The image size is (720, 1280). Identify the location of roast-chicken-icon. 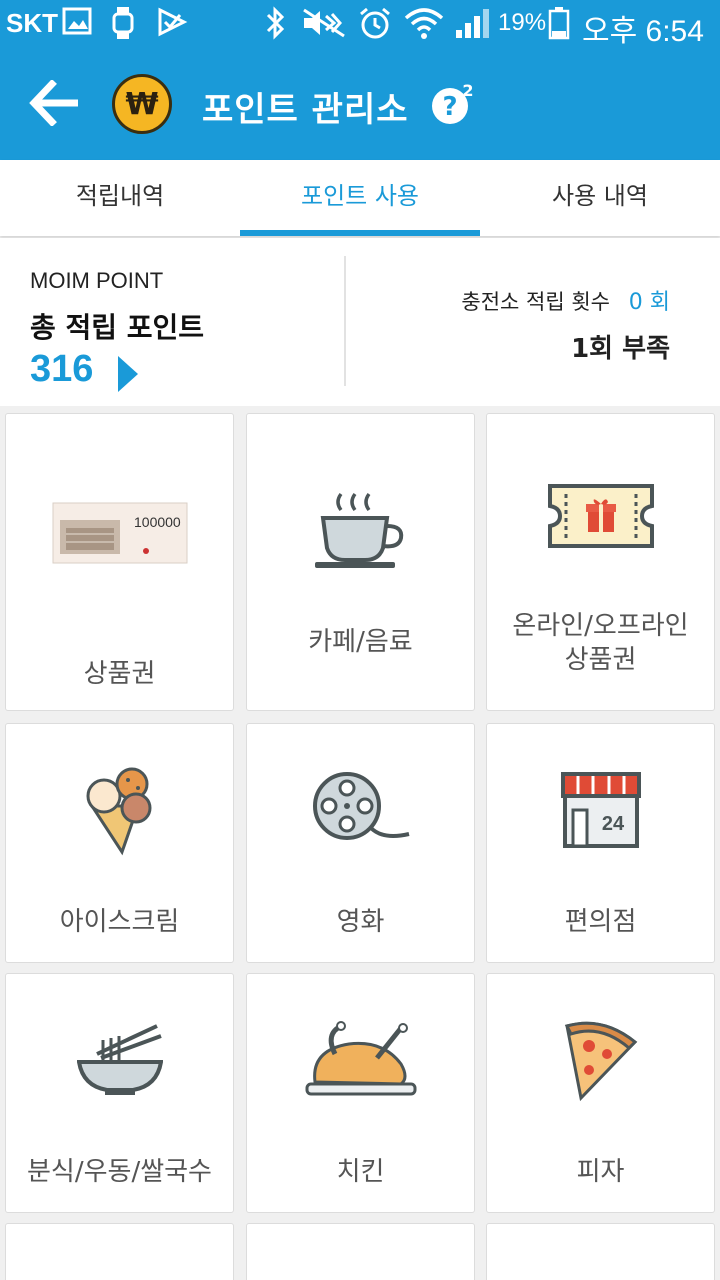
(361, 1062).